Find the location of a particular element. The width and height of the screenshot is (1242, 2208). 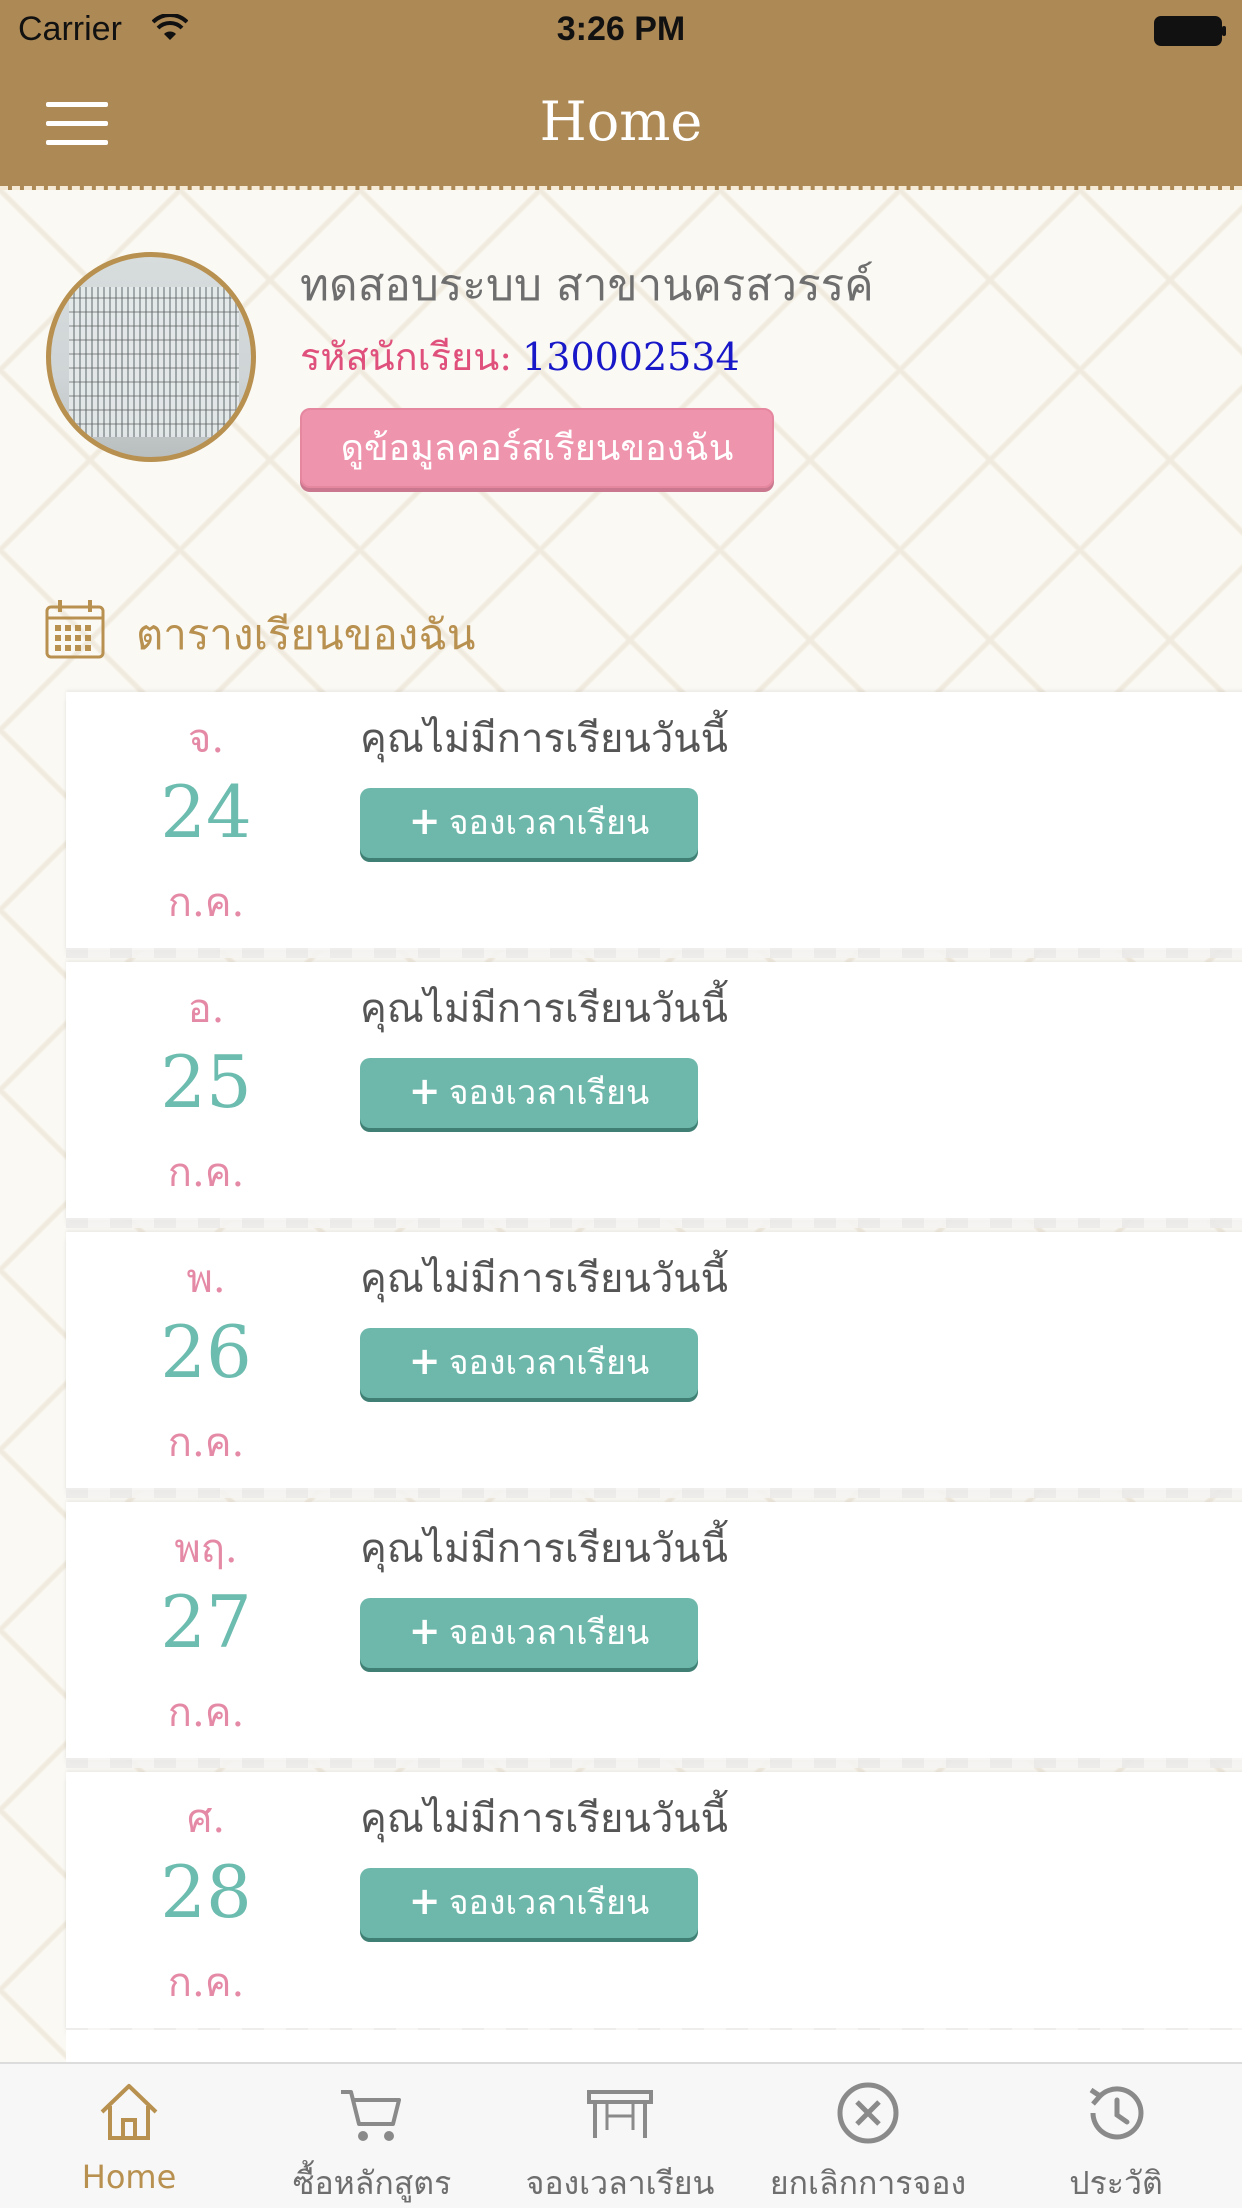

history-icon is located at coordinates (1116, 2113).